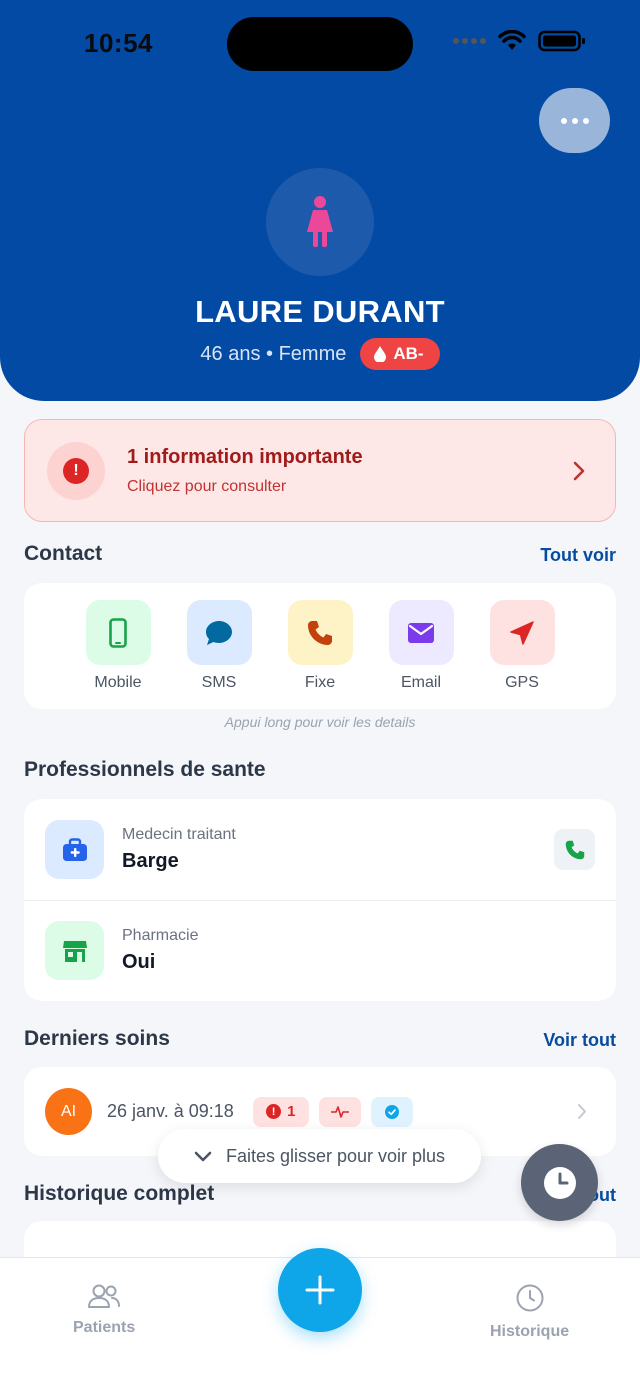  What do you see at coordinates (74, 849) in the screenshot?
I see `medical-kit-icon` at bounding box center [74, 849].